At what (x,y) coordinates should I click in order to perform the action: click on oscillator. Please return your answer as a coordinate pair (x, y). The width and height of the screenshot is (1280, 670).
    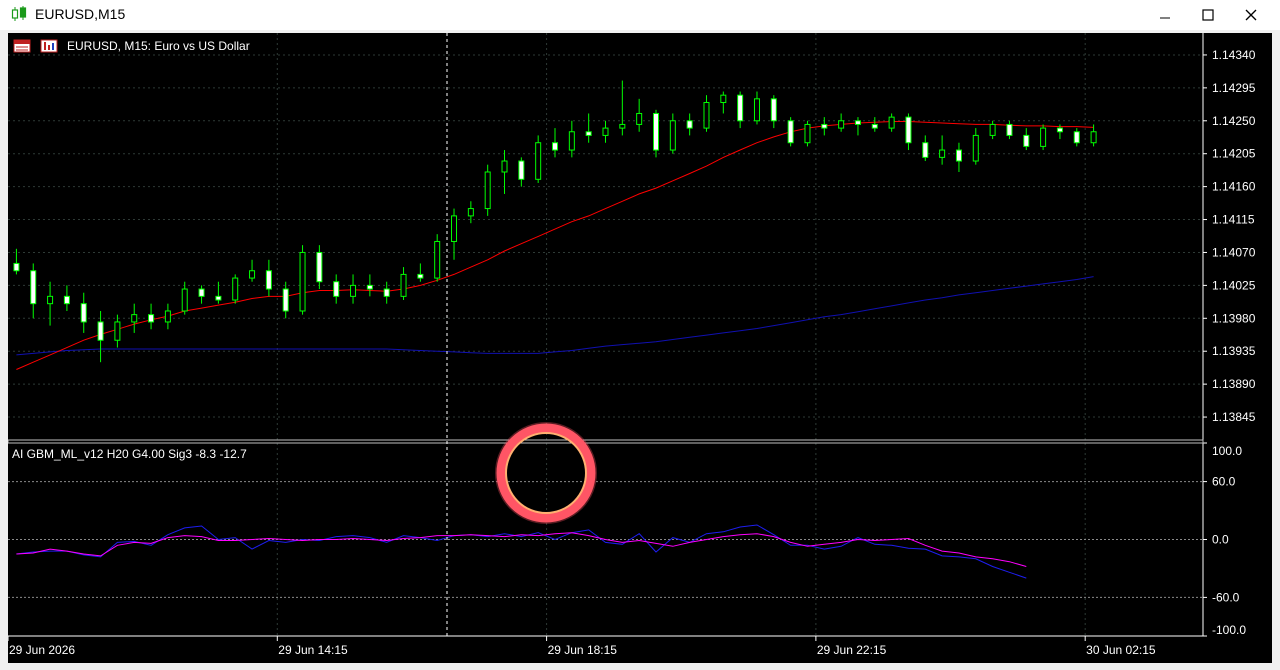
    Looking at the image, I should click on (521, 551).